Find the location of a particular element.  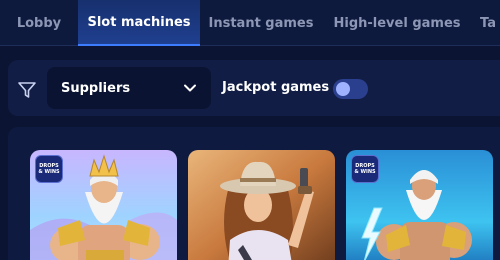

tab-instant-games: Instant games is located at coordinates (261, 23).